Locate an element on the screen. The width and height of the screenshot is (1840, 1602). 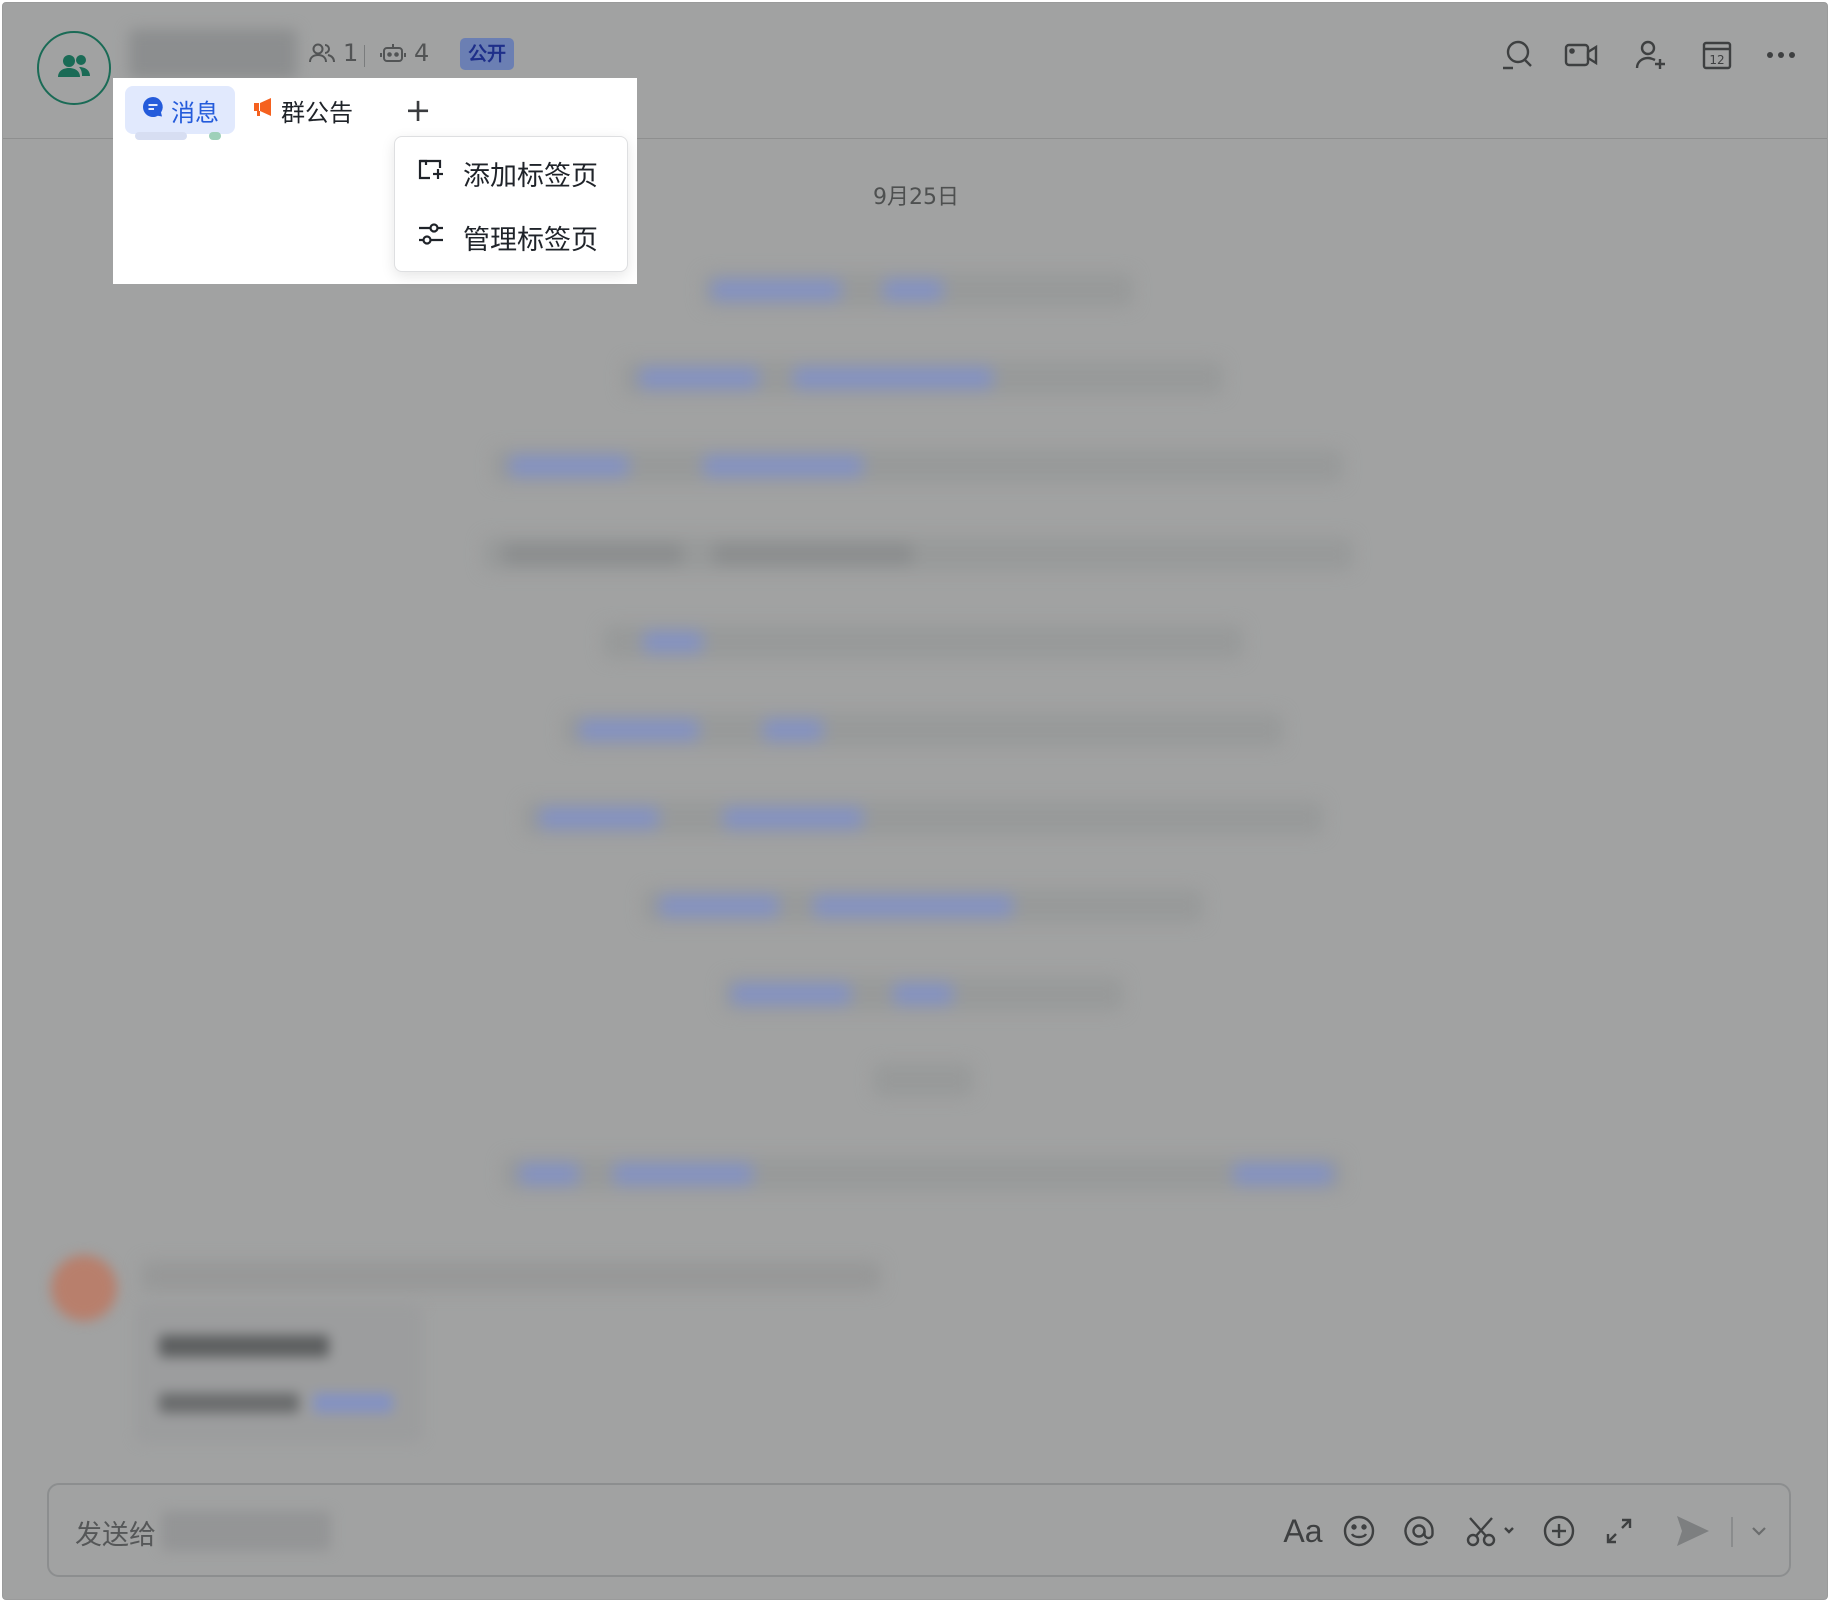
group-name-redacted is located at coordinates (213, 54).